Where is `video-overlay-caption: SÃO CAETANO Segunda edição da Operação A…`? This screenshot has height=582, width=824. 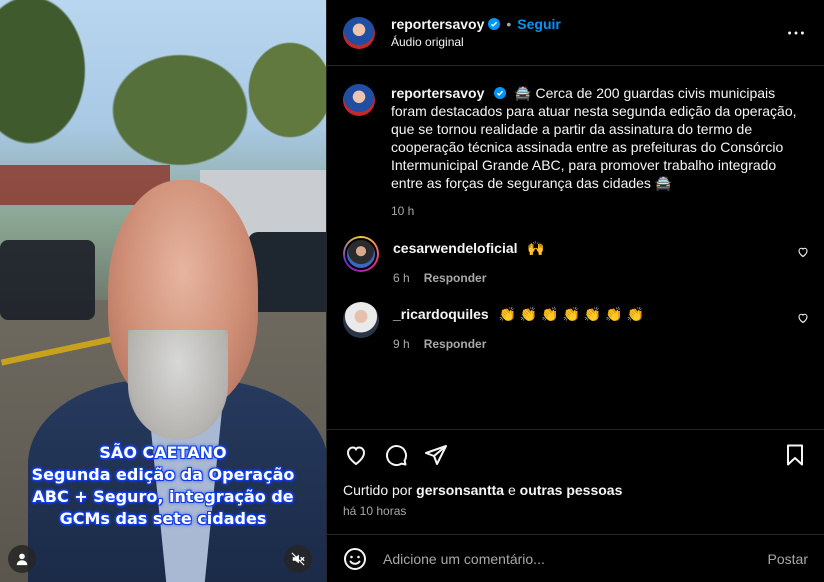 video-overlay-caption: SÃO CAETANO Segunda edição da Operação A… is located at coordinates (163, 486).